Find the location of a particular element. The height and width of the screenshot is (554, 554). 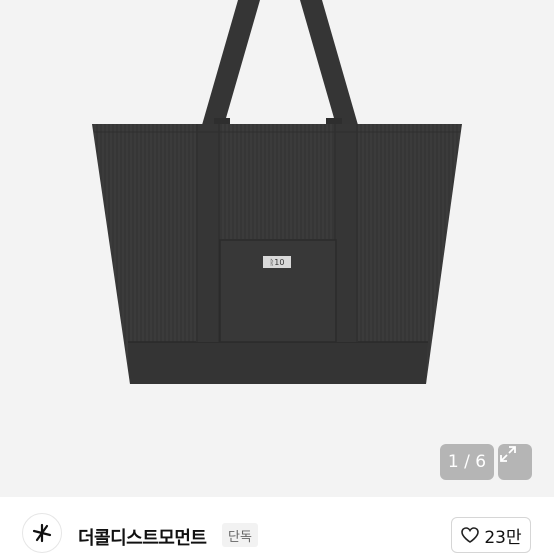

image-counter: 1 / 6 is located at coordinates (467, 462).